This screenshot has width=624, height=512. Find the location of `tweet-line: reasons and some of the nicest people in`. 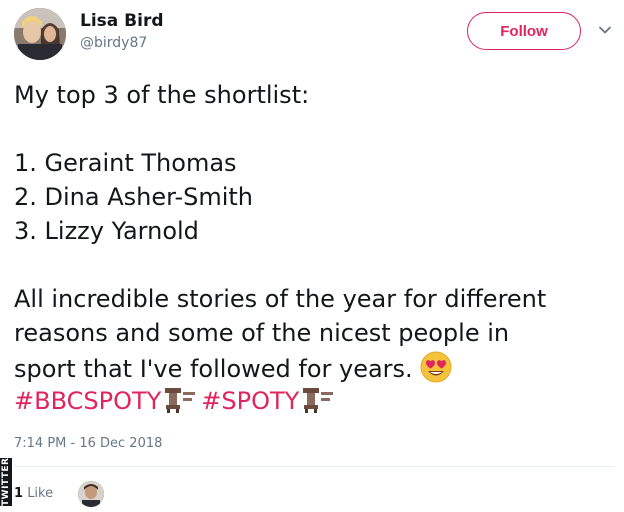

tweet-line: reasons and some of the nicest people in is located at coordinates (262, 333).